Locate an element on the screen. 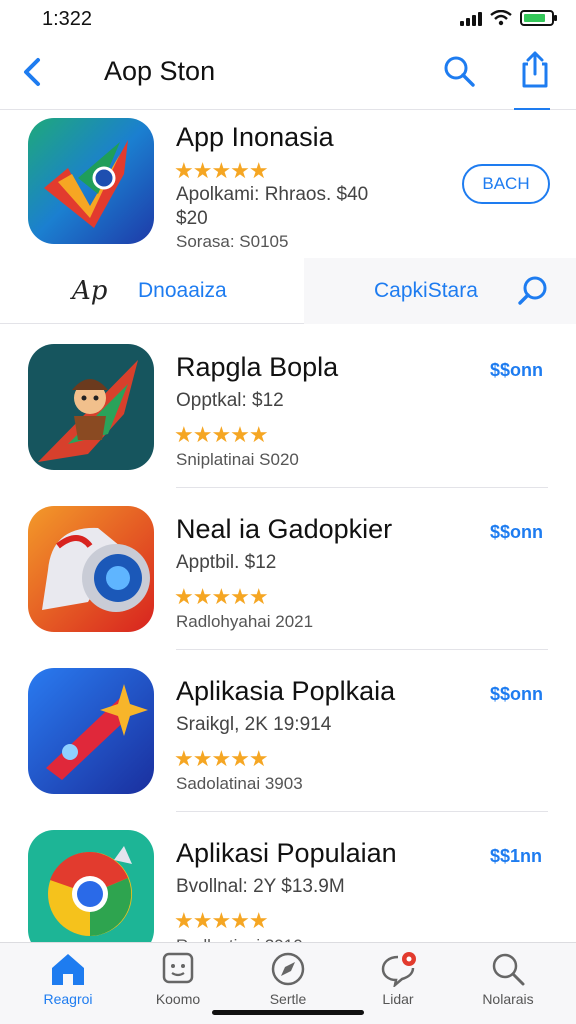 The width and height of the screenshot is (576, 1024). app-subtitle: Opptkal: $12 is located at coordinates (230, 400).